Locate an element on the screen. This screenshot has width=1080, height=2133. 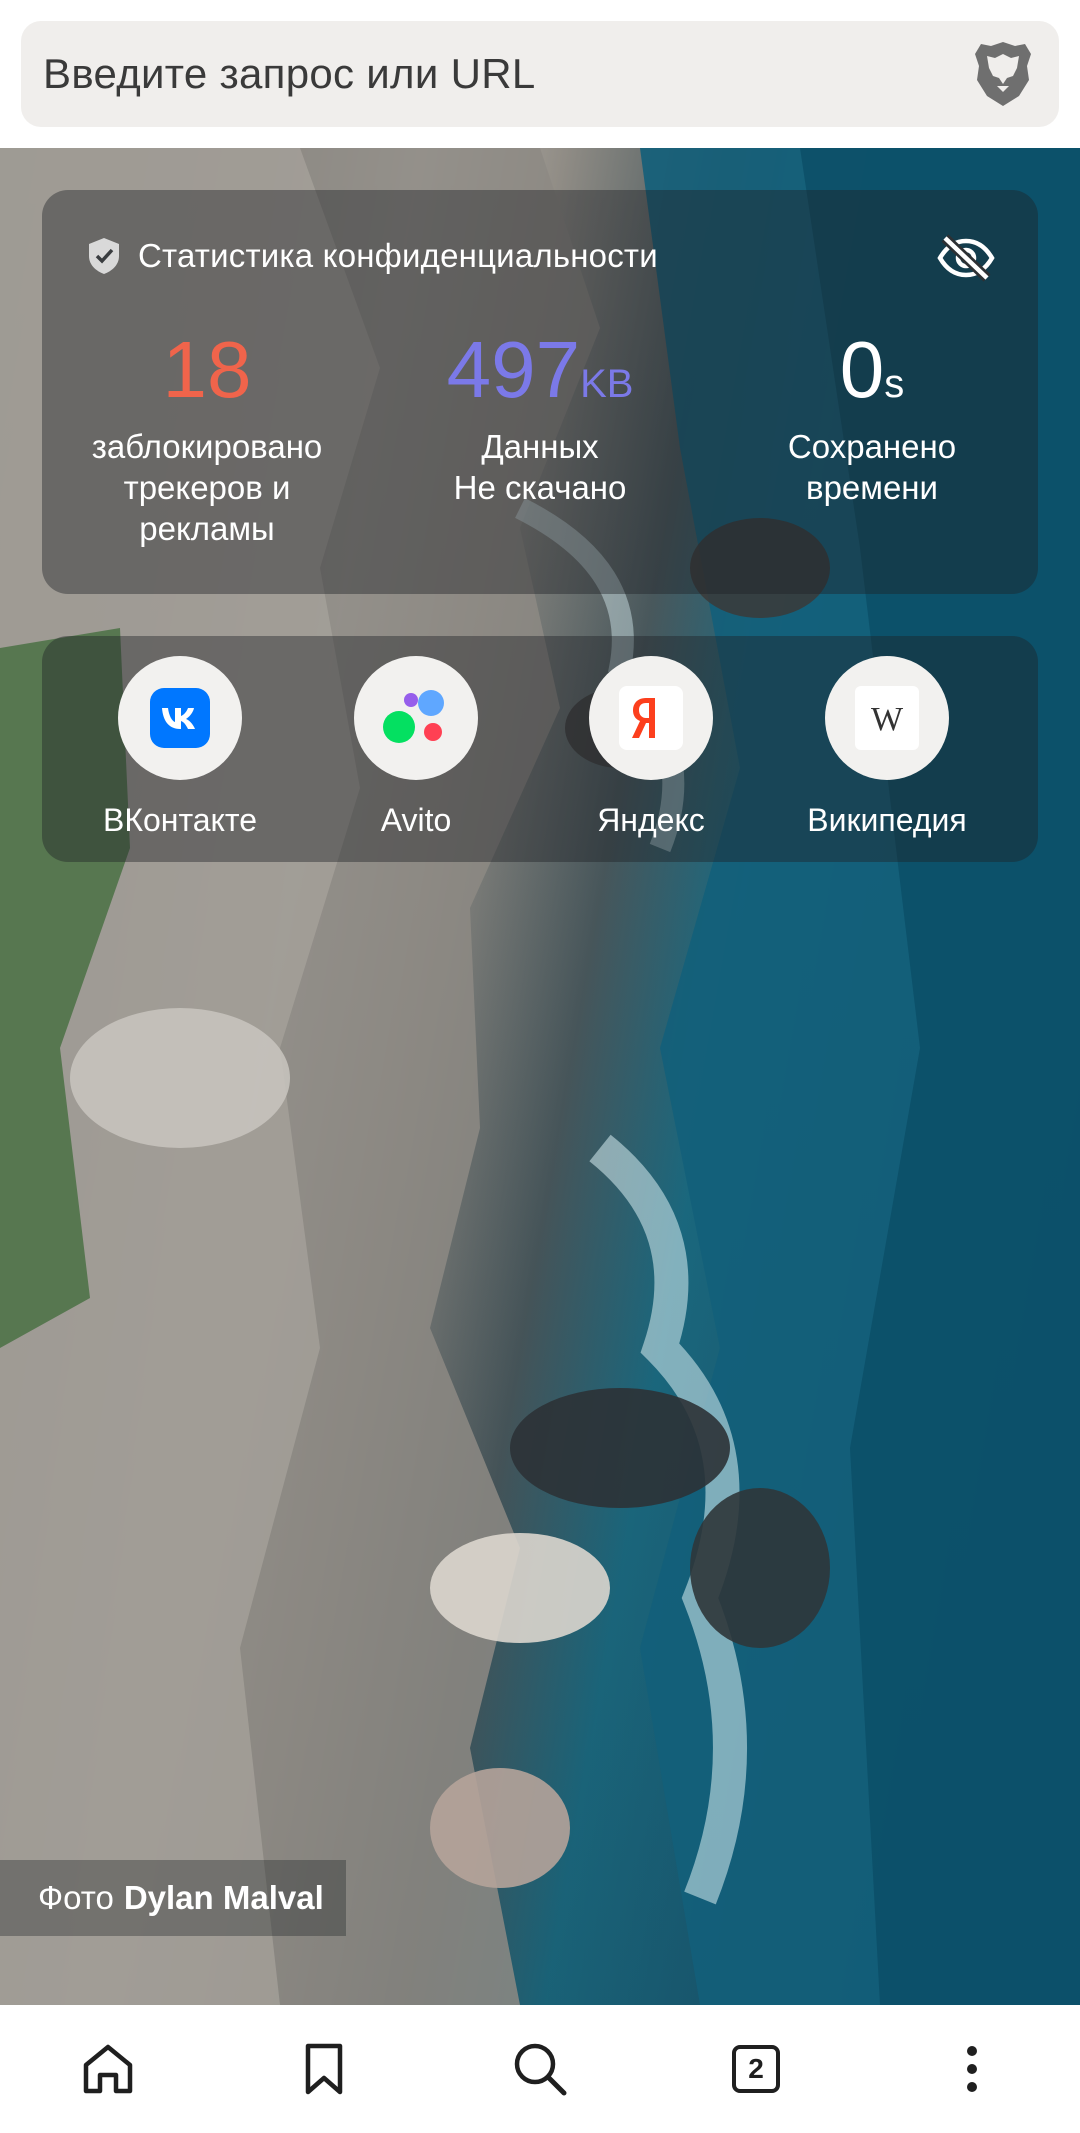
photo-credit: Фото Dylan Malval is located at coordinates (173, 1898).